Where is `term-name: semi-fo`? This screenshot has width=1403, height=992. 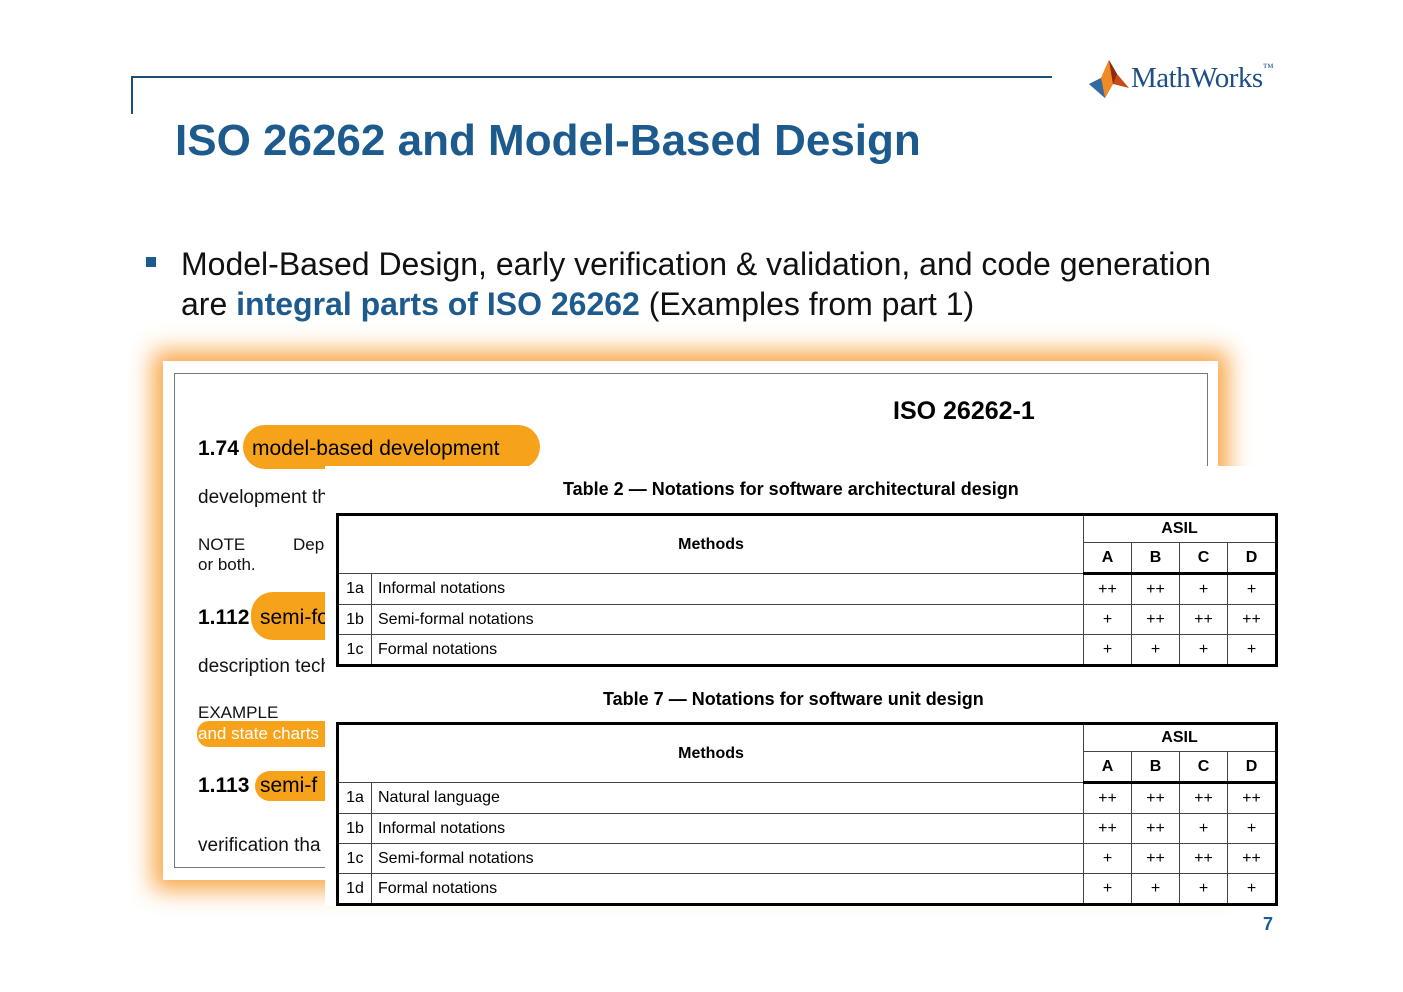
term-name: semi-fo is located at coordinates (294, 617).